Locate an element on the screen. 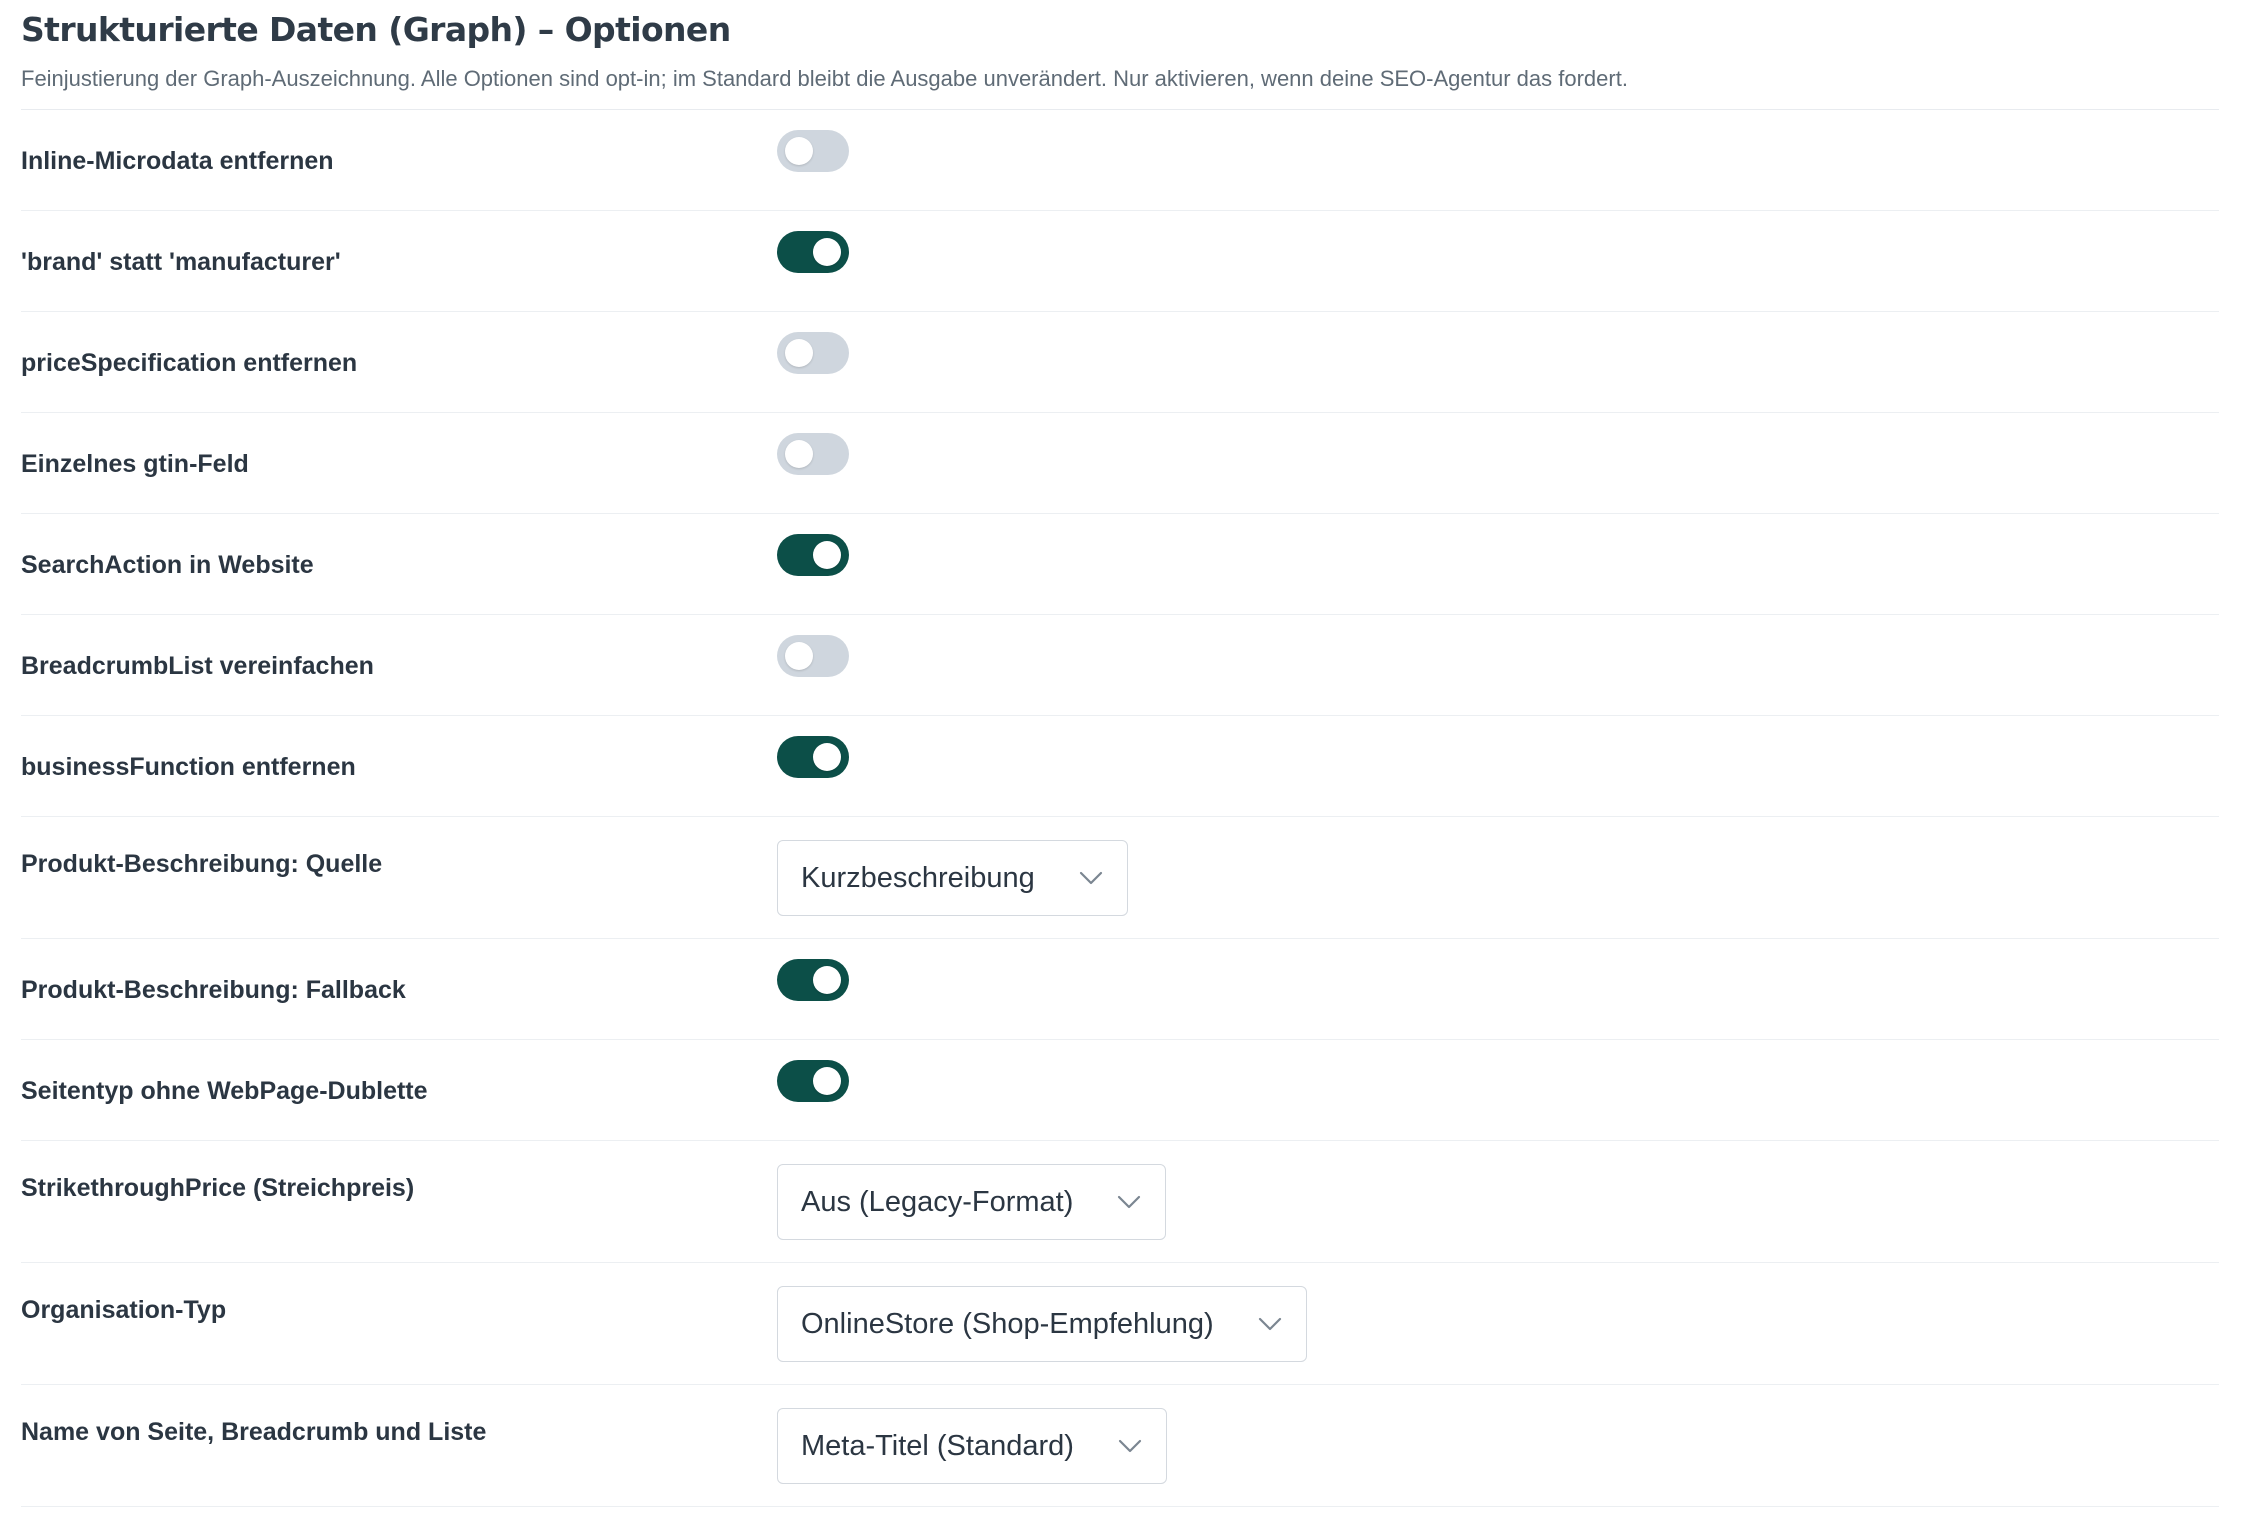 This screenshot has height=1529, width=2242. option-row: 'brand' statt 'manufacturer' is located at coordinates (1120, 261).